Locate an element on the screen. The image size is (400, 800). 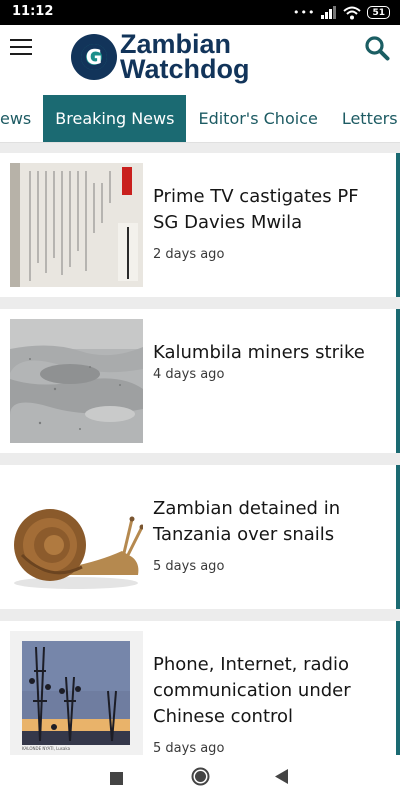
system-nav-bar is located at coordinates (200, 777).